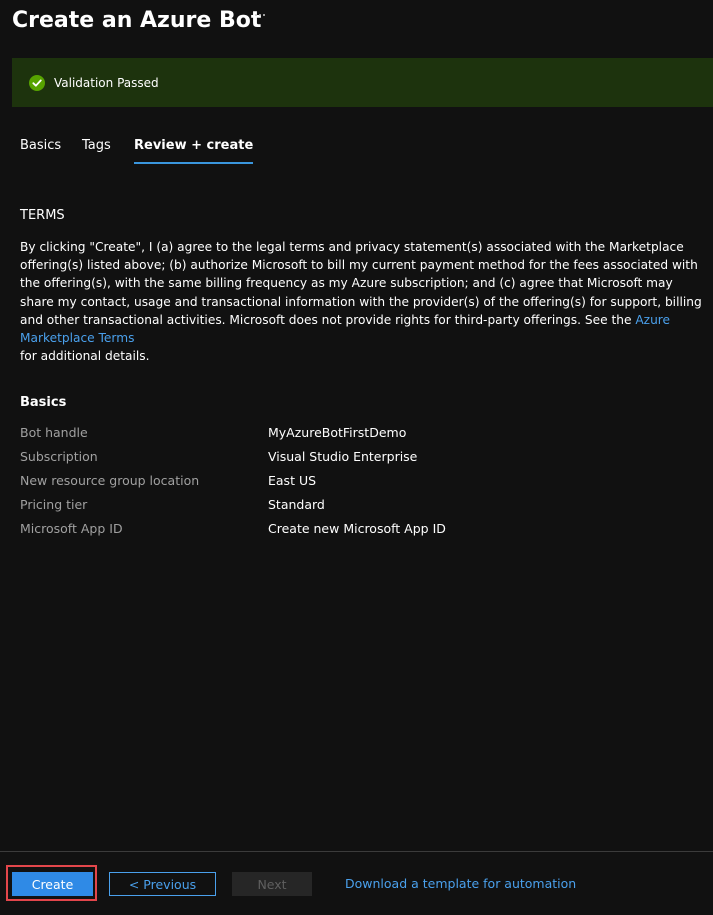 The width and height of the screenshot is (713, 915). What do you see at coordinates (71, 528) in the screenshot?
I see `summary-label: Microsoft App ID` at bounding box center [71, 528].